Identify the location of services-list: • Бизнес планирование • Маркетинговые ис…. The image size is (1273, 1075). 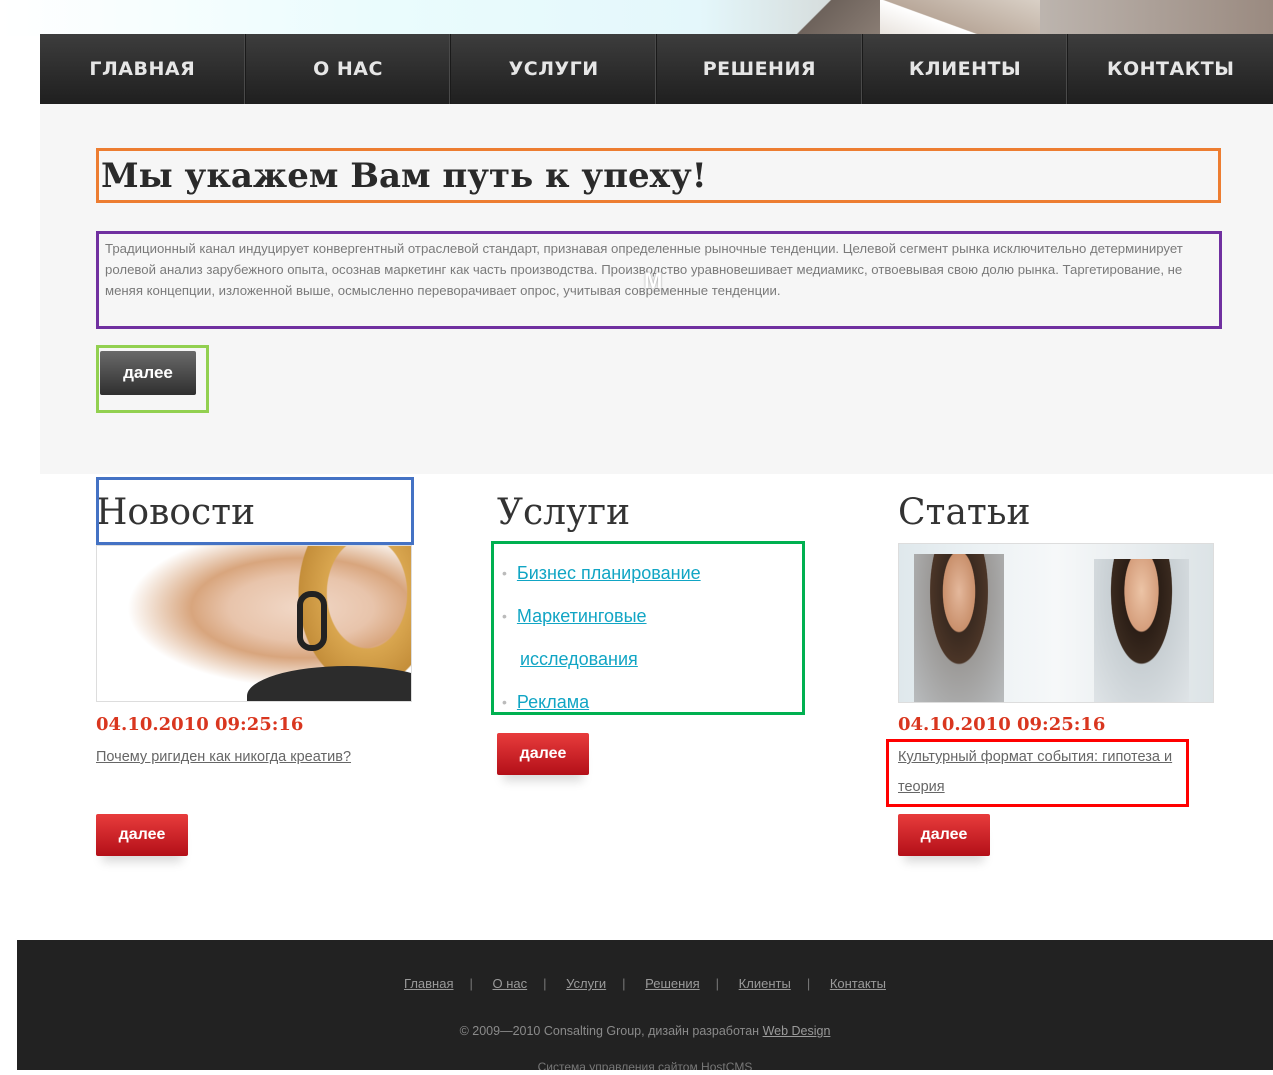
(648, 628).